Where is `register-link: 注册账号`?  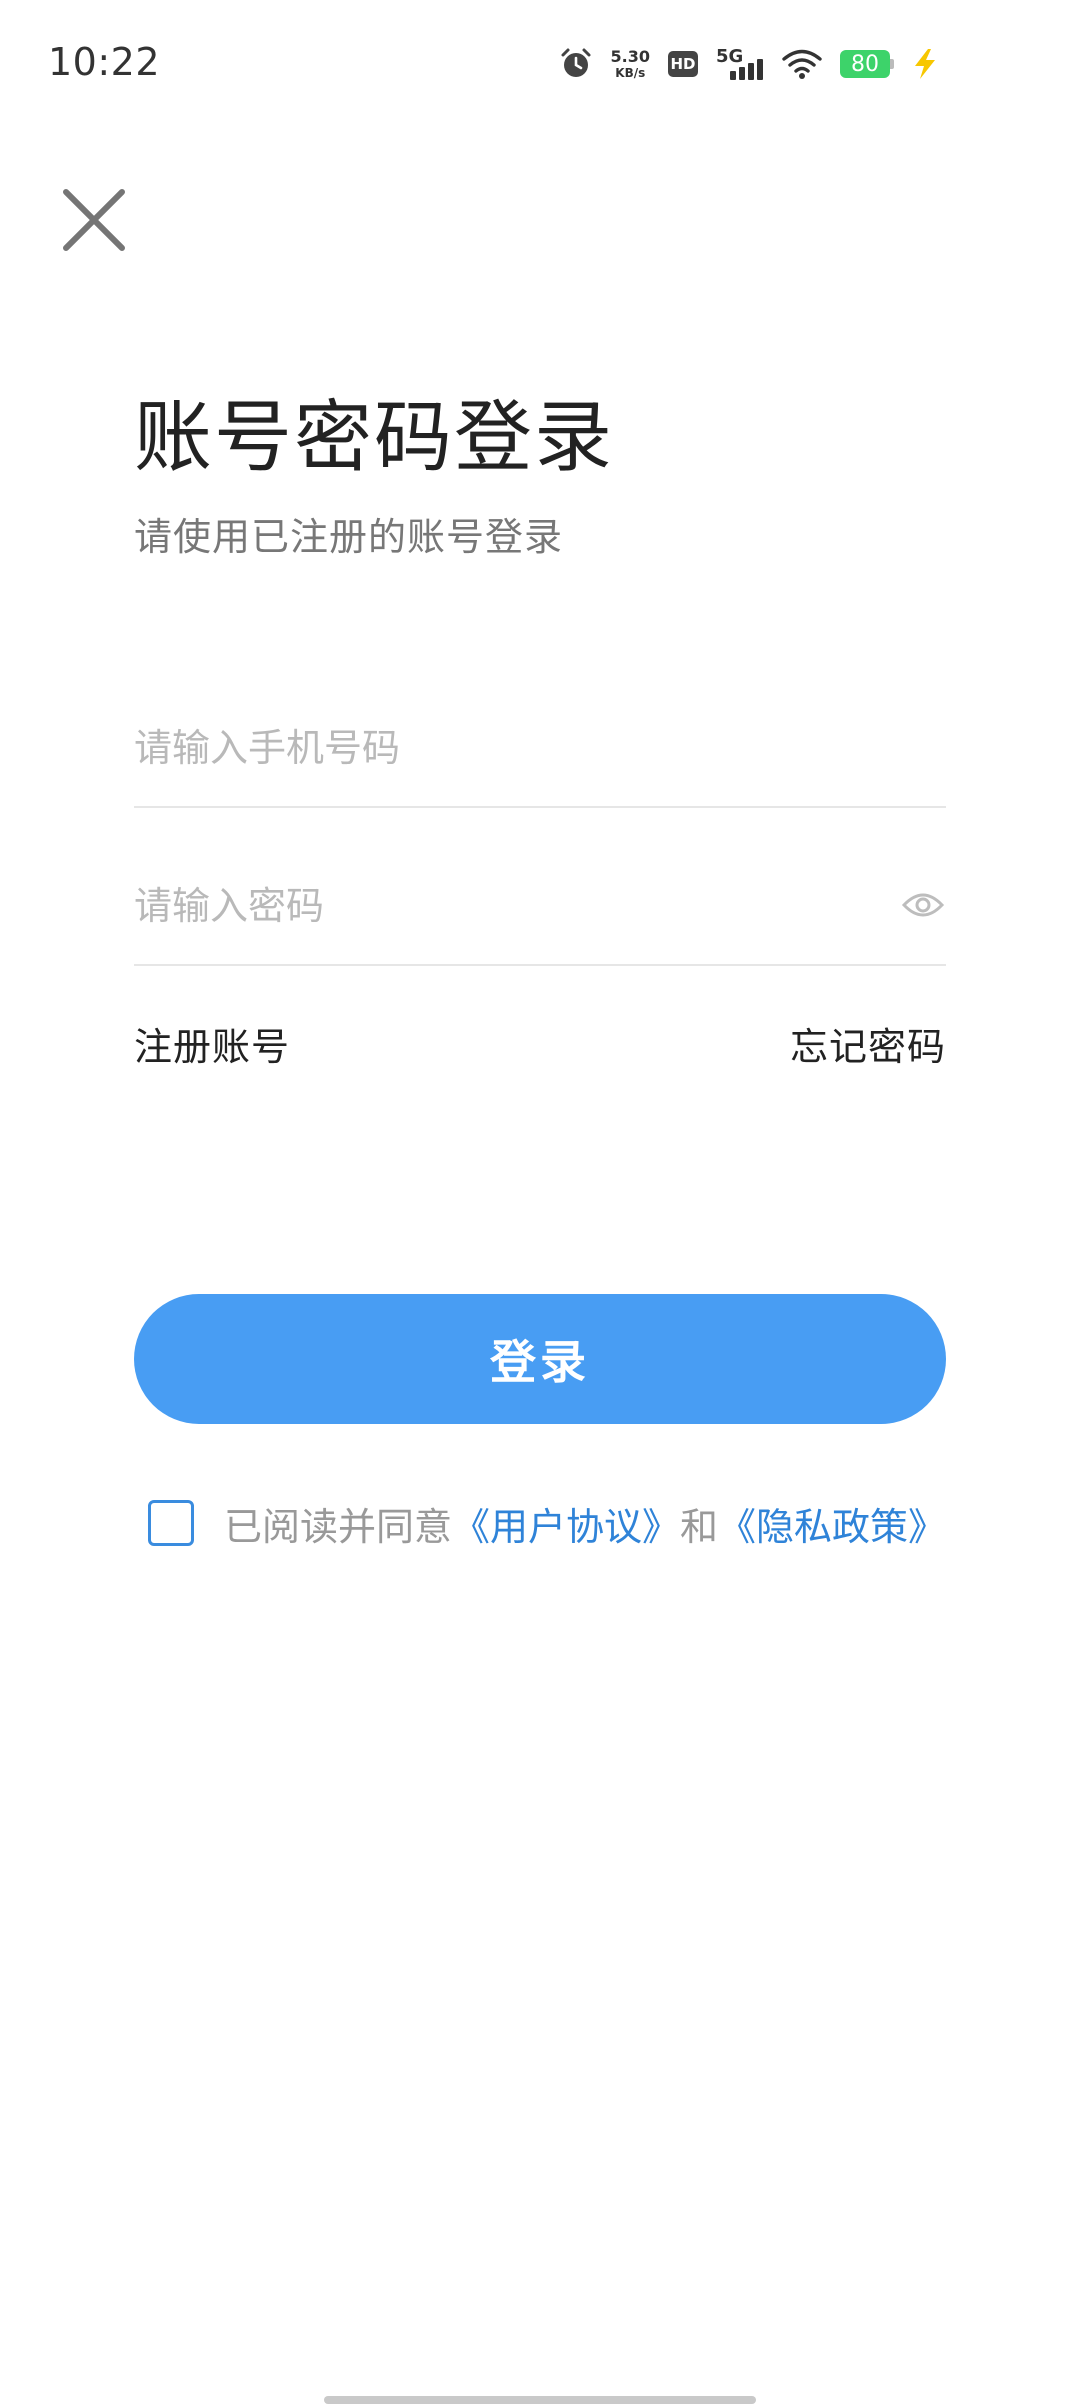
register-link: 注册账号 is located at coordinates (212, 1043).